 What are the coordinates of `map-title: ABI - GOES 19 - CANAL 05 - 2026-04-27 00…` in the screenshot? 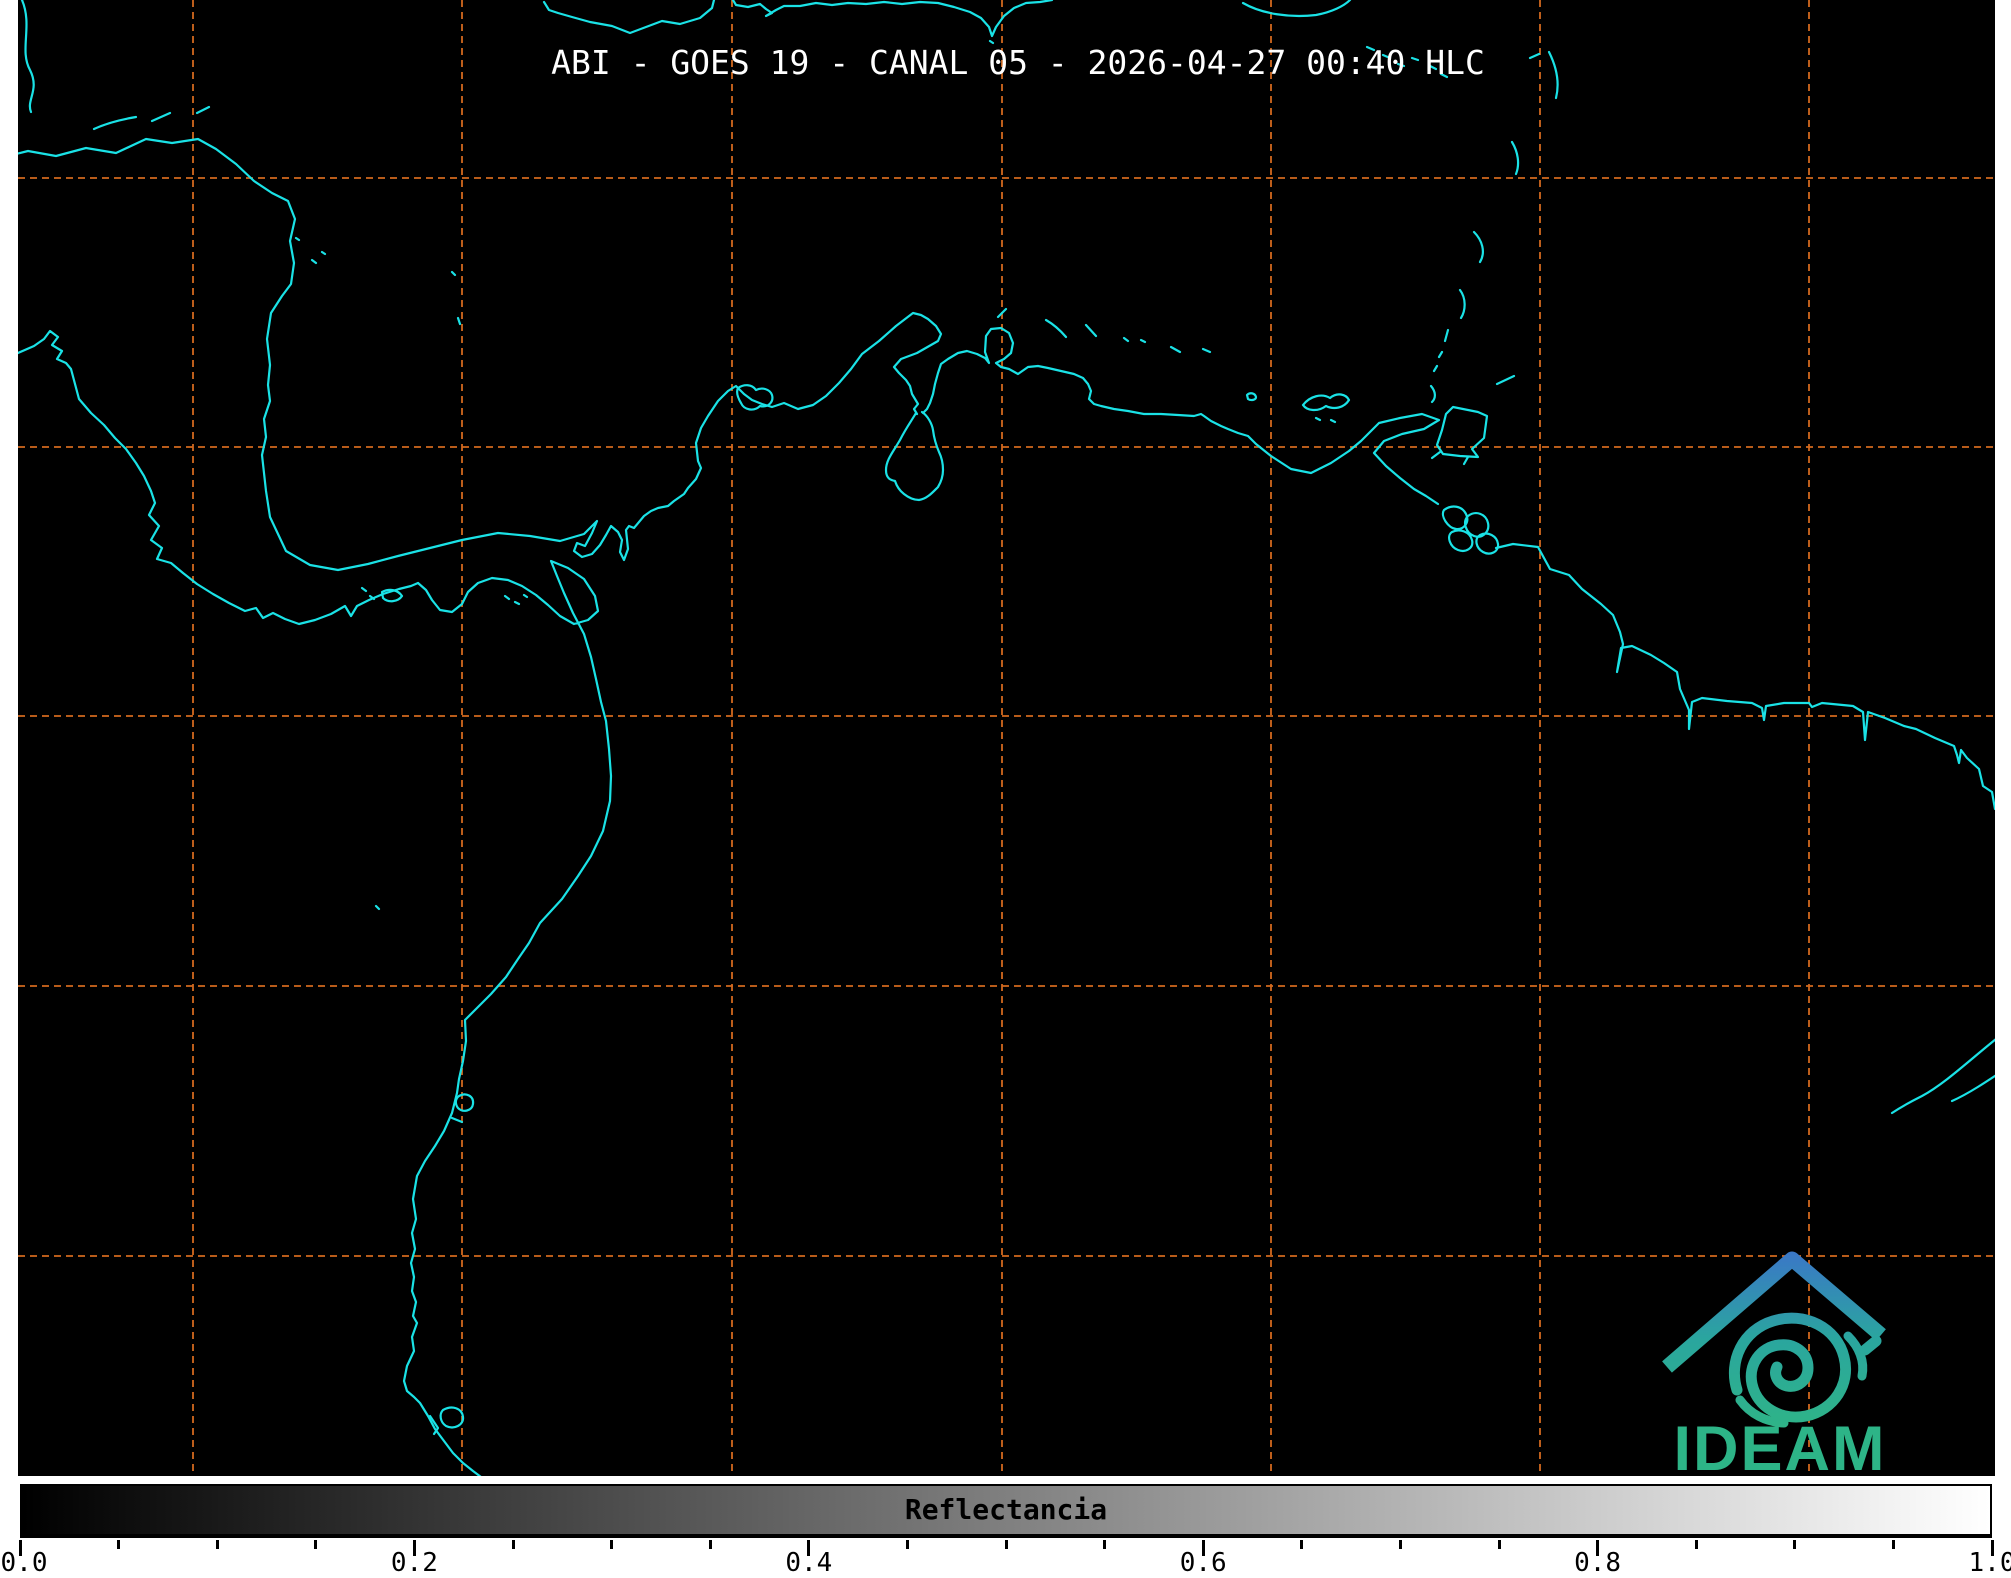 It's located at (1018, 62).